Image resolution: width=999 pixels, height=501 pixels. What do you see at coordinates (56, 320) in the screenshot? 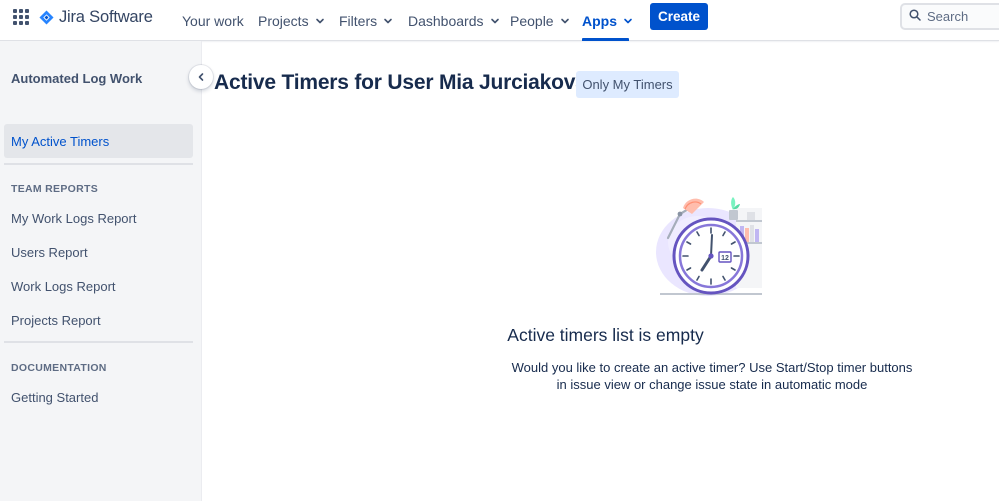
I see `sidebar-item-label: Projects Report` at bounding box center [56, 320].